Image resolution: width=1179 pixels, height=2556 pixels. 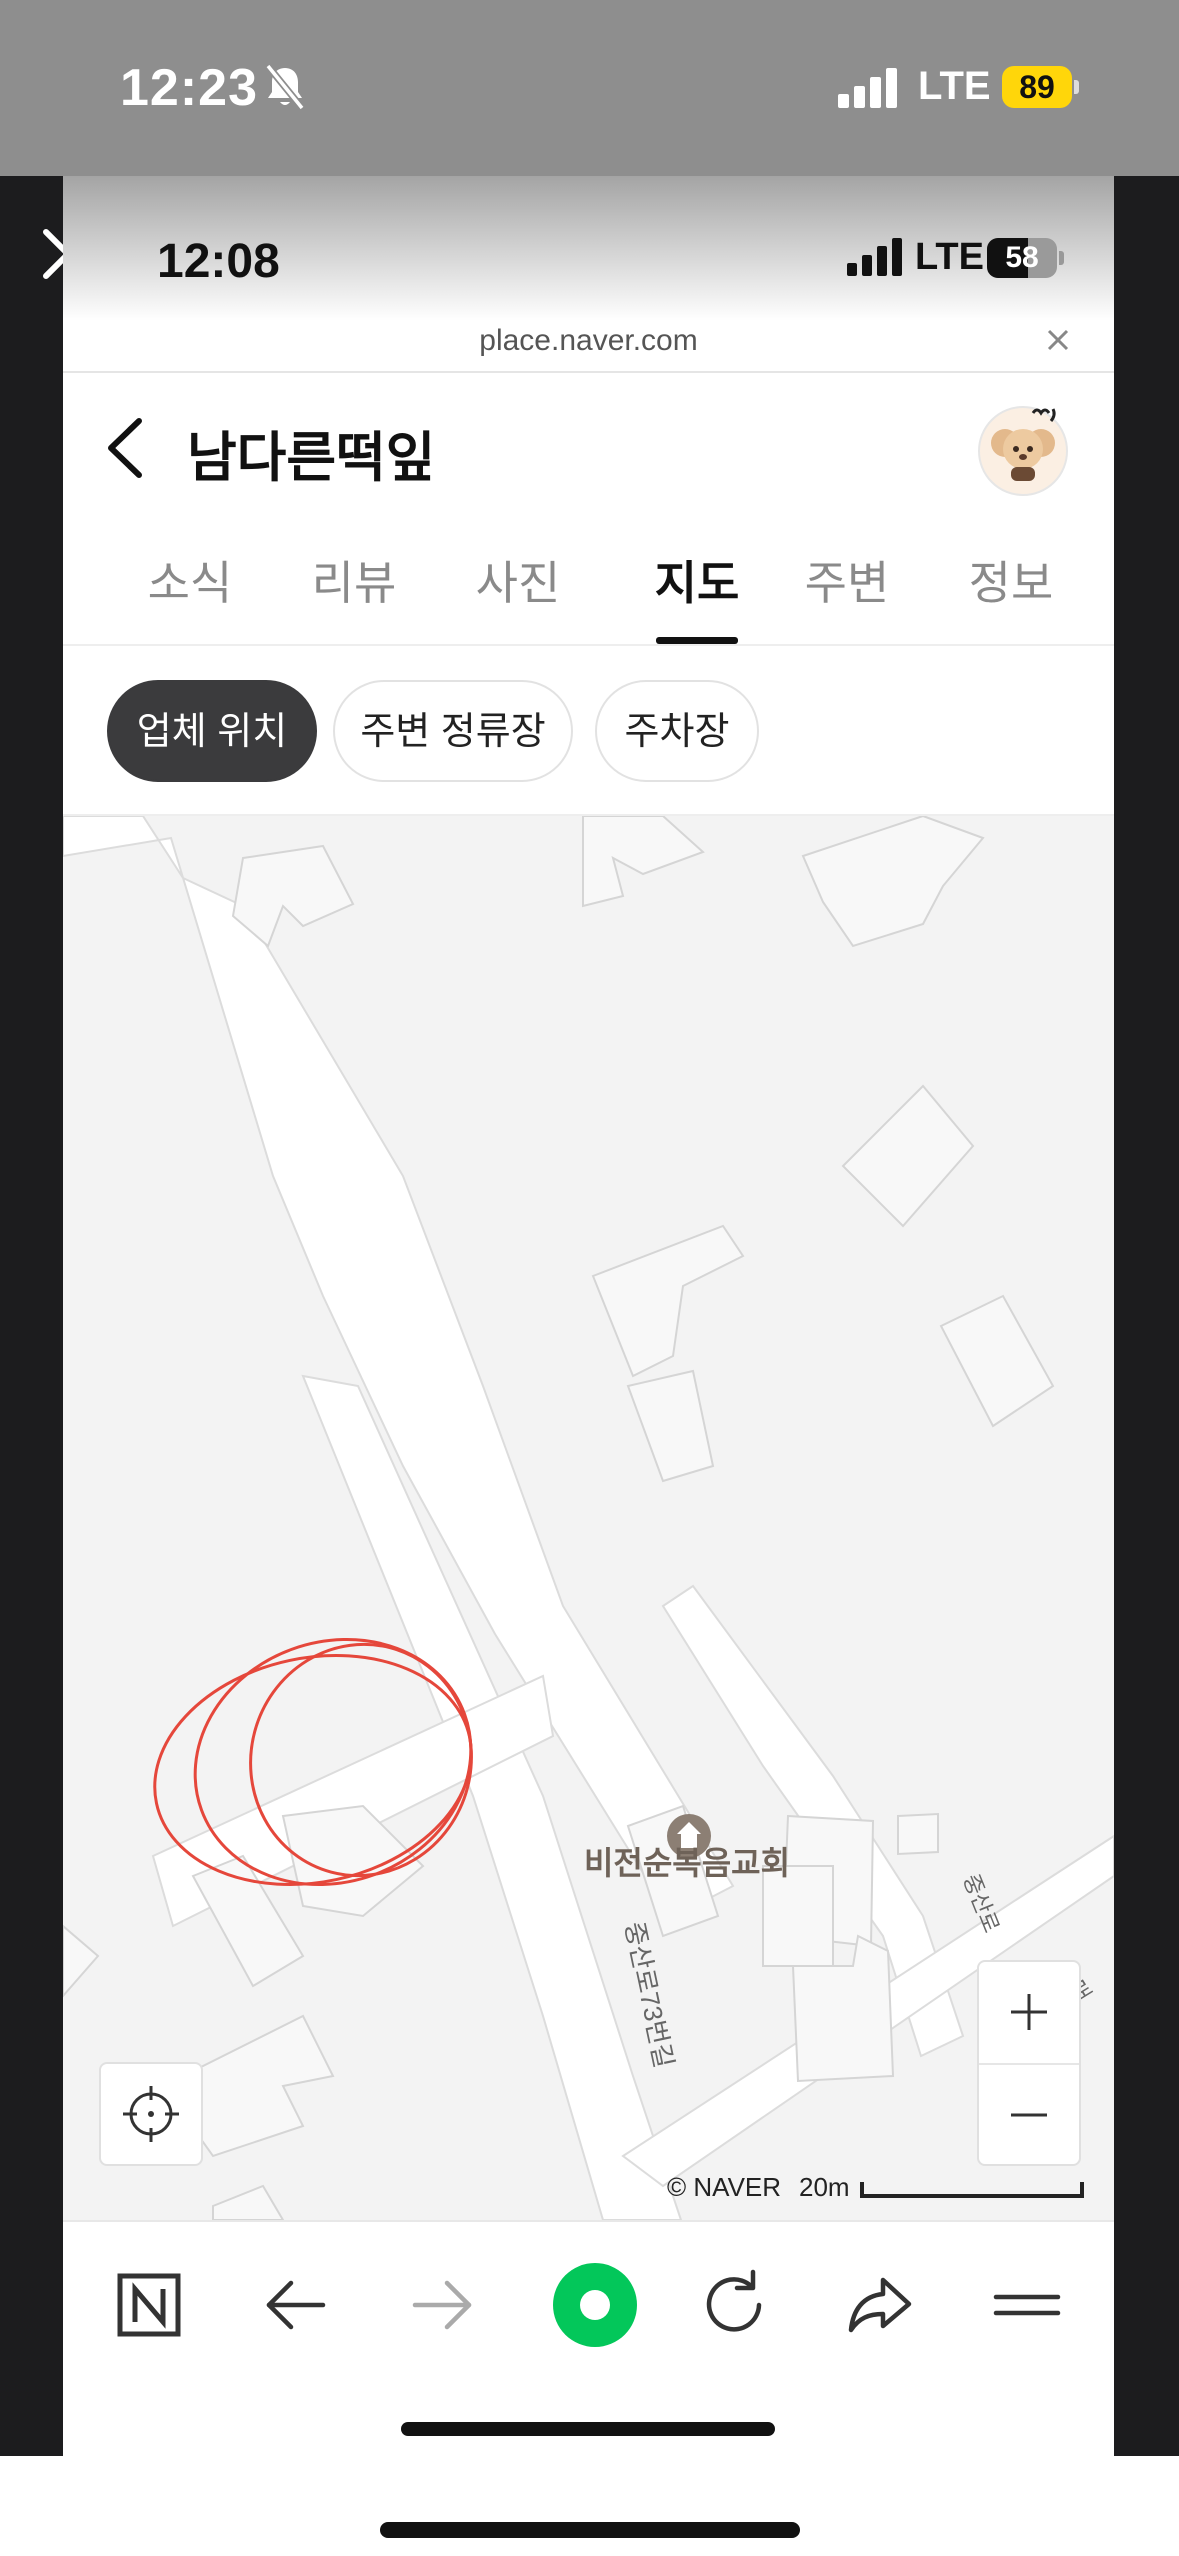 I want to click on road-label-junsanro-73: 중산로73번길, so click(x=649, y=1995).